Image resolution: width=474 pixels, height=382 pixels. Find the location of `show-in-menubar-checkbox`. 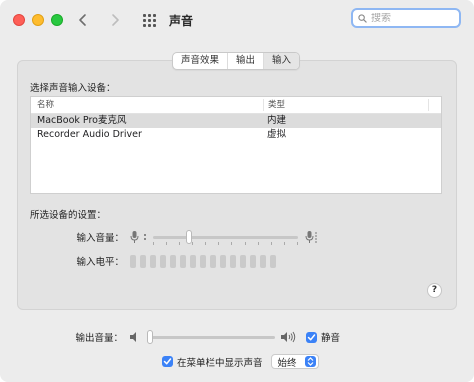

show-in-menubar-checkbox is located at coordinates (167, 361).